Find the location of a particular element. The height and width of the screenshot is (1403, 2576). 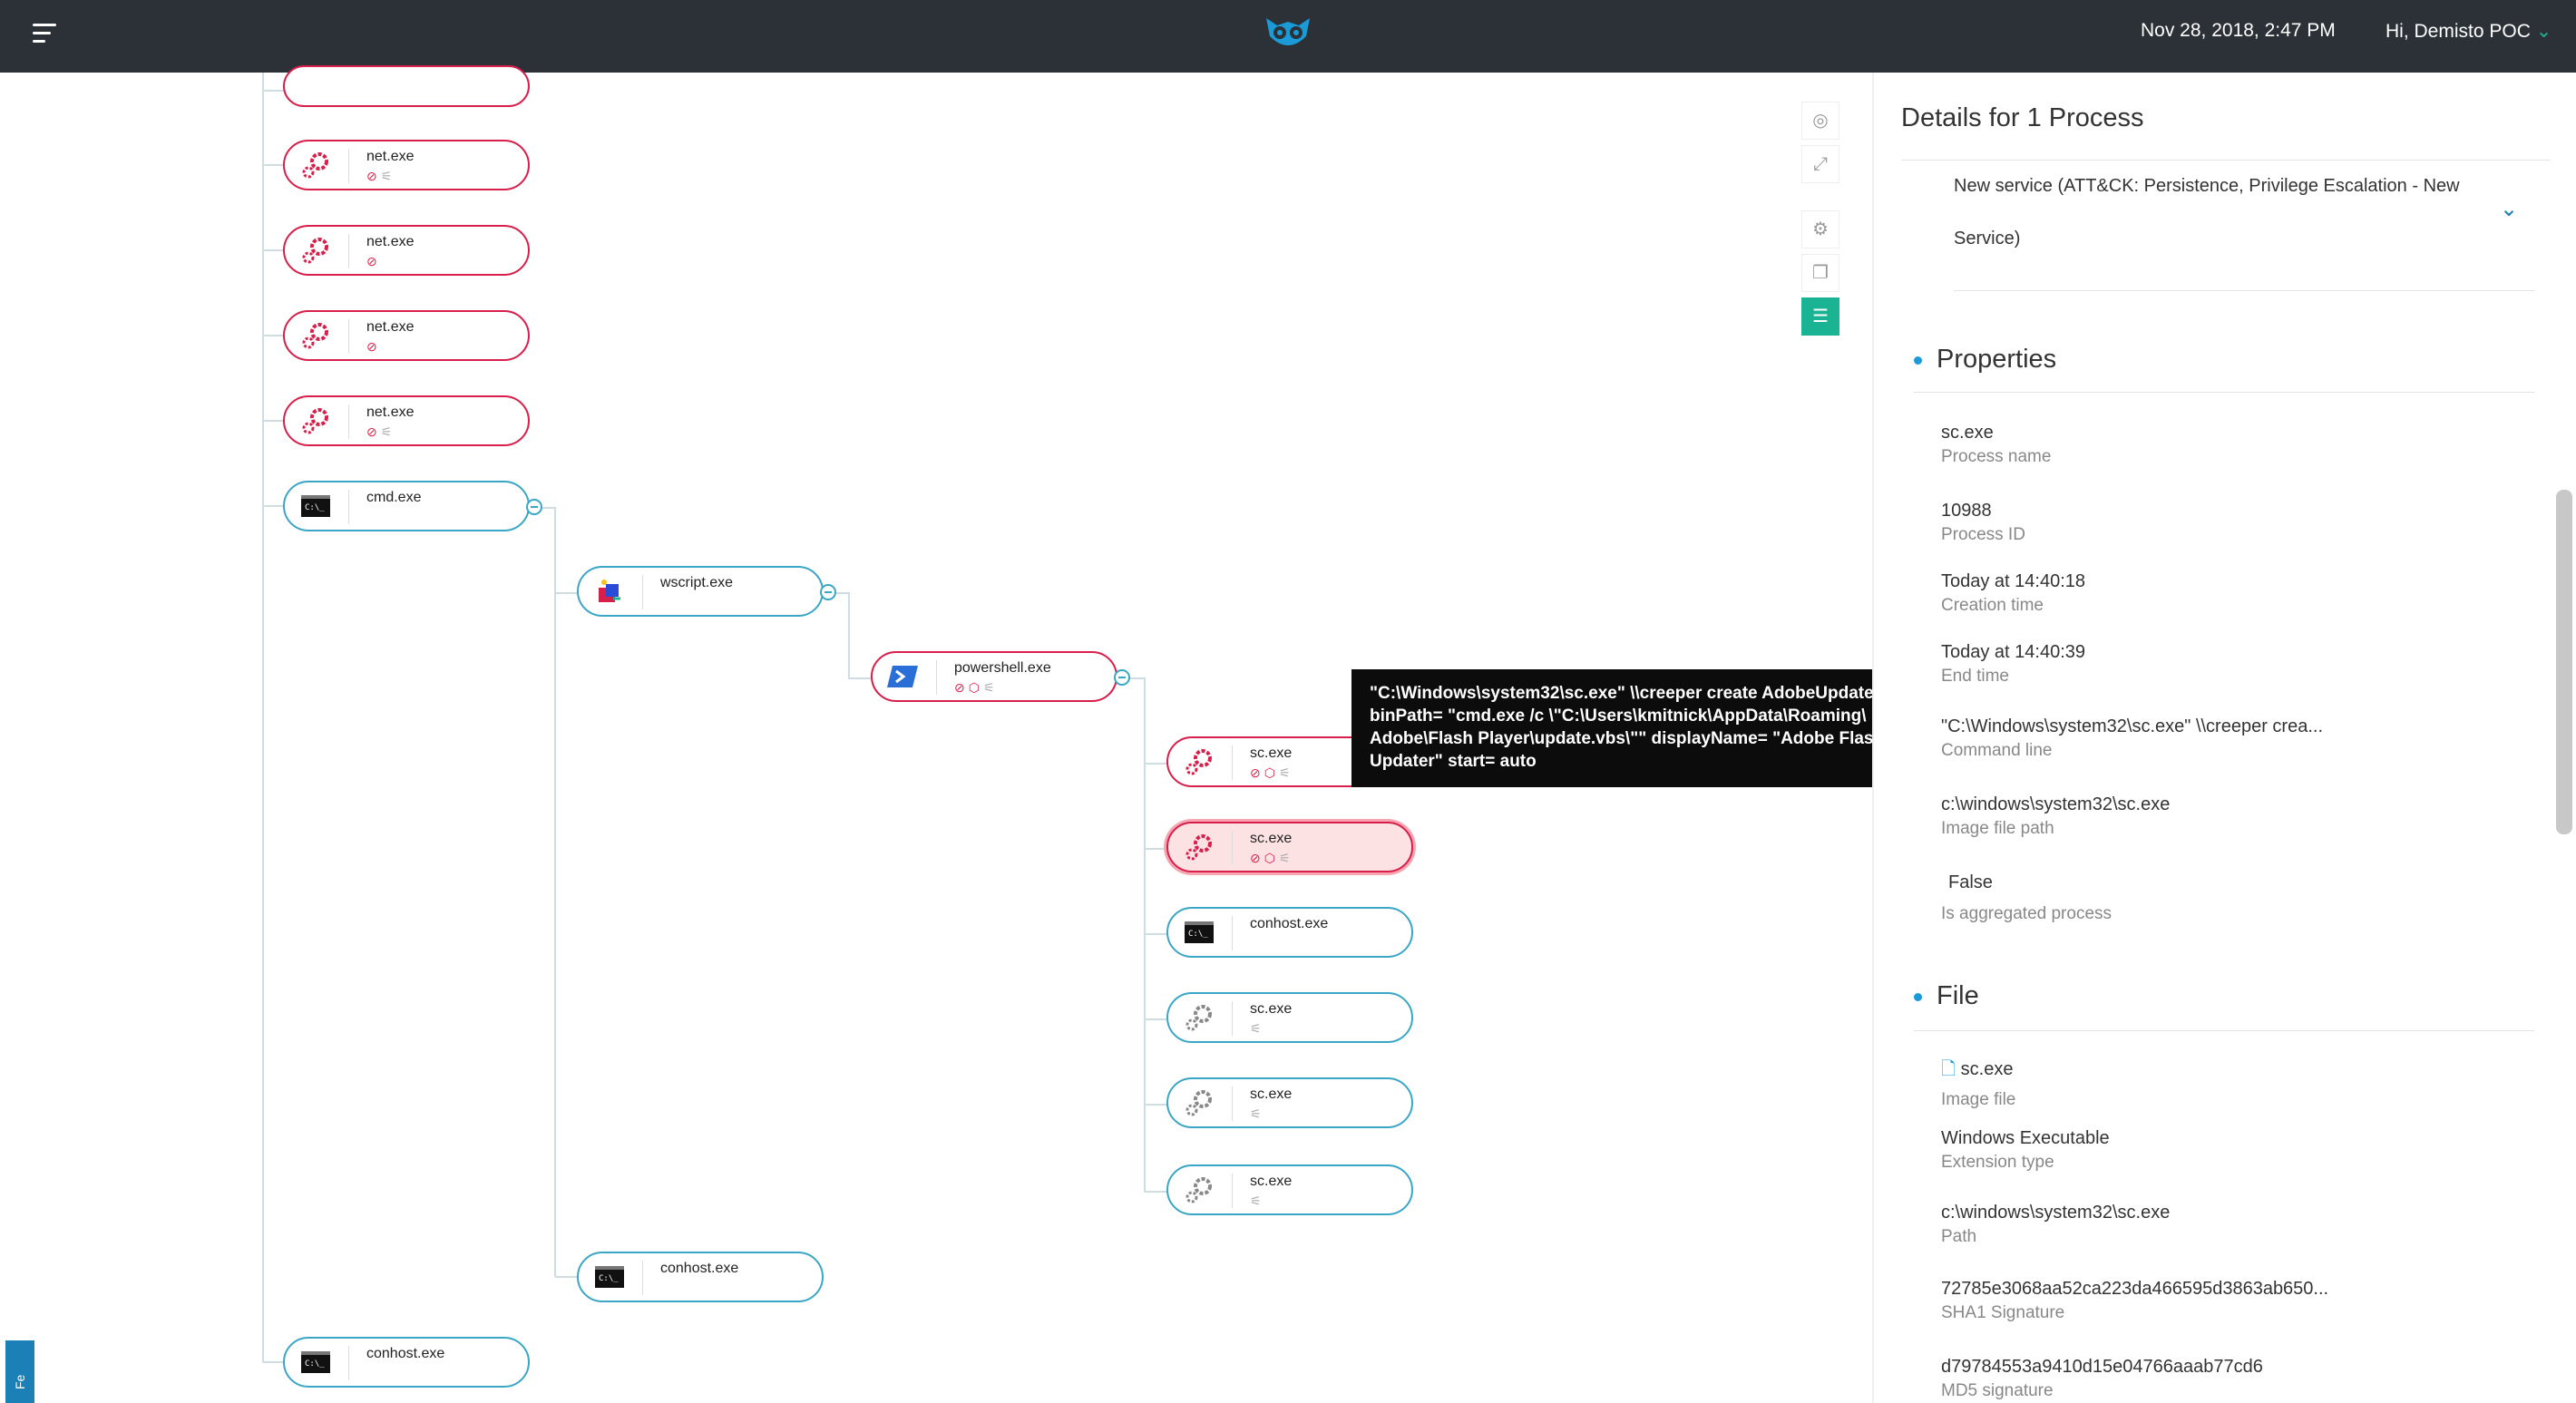

focus-icon: ◎ is located at coordinates (1820, 121).